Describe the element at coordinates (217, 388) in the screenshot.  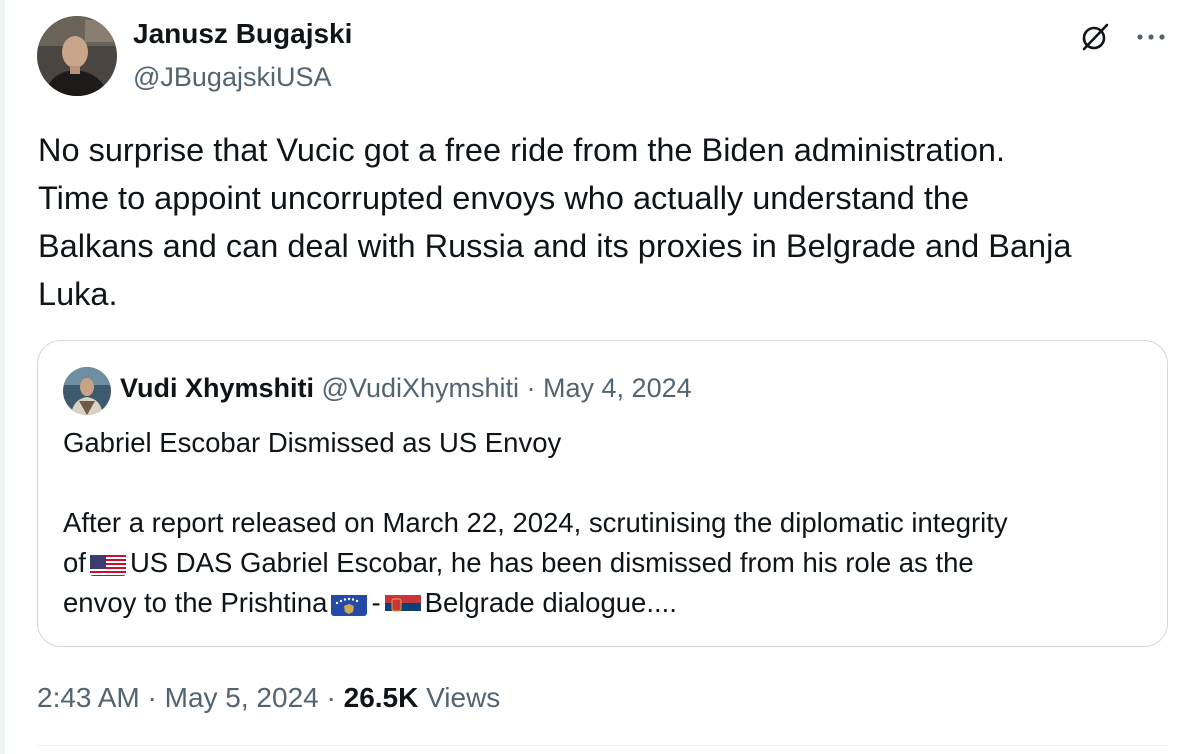
I see `quoted-author-name: Vudi Xhymshiti` at that location.